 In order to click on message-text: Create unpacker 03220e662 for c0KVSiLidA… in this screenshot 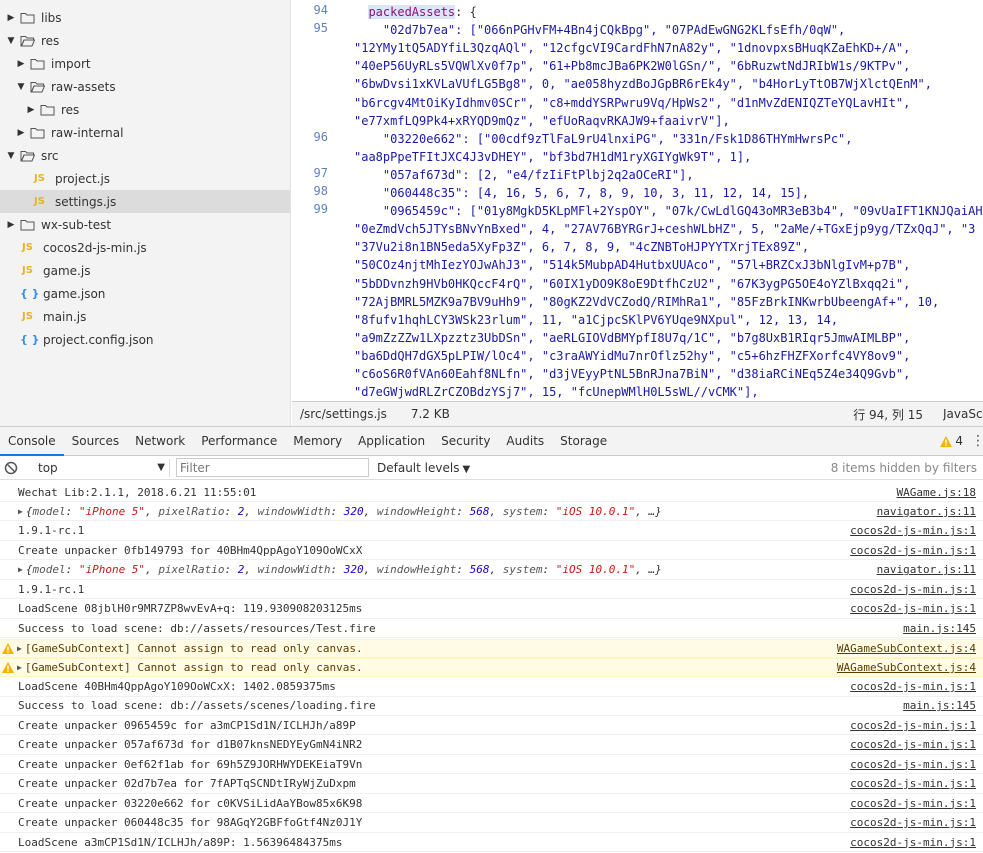, I will do `click(190, 803)`.